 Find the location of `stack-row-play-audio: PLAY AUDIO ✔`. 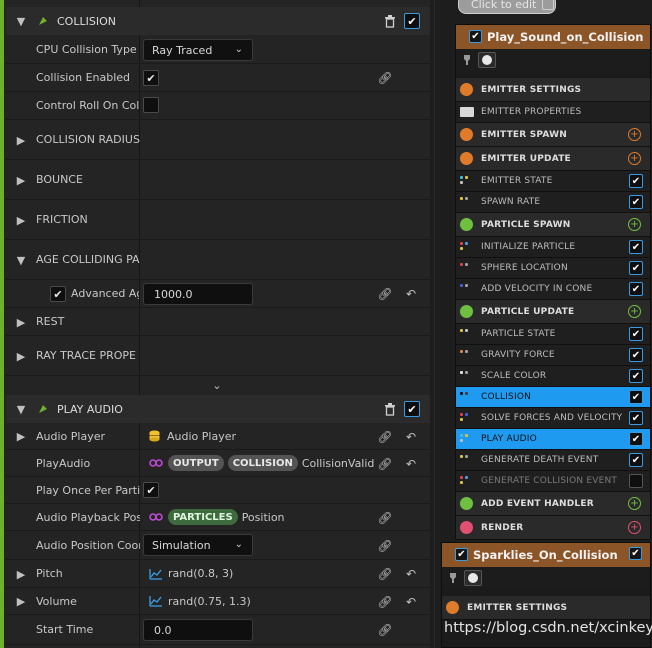

stack-row-play-audio: PLAY AUDIO ✔ is located at coordinates (553, 439).